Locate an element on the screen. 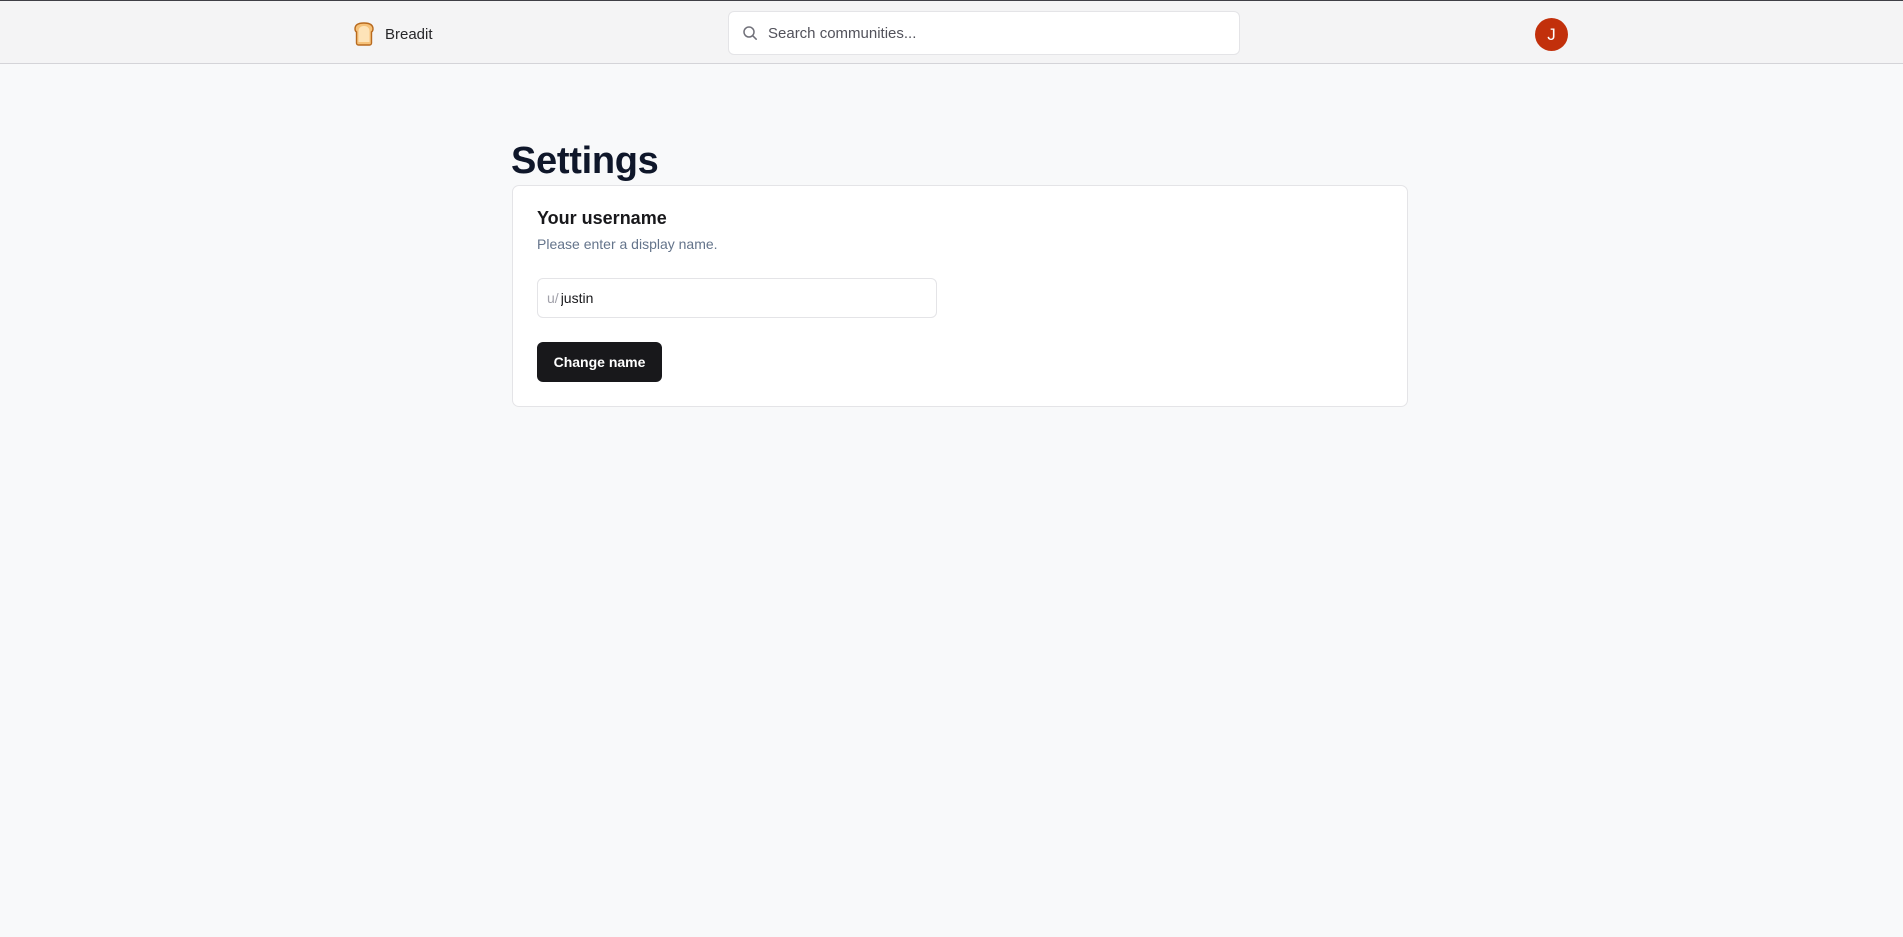 This screenshot has width=1903, height=937. search-bar is located at coordinates (984, 33).